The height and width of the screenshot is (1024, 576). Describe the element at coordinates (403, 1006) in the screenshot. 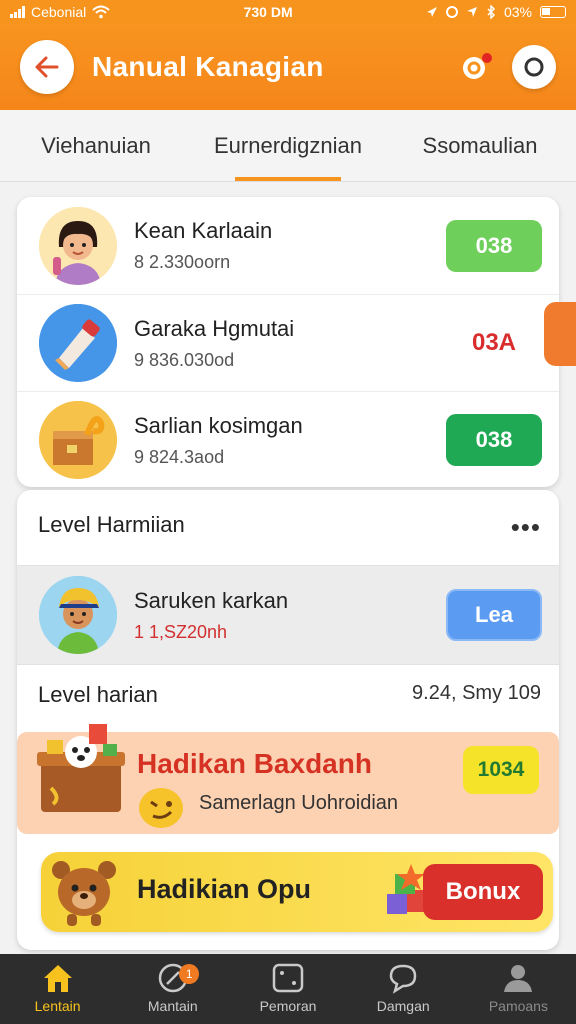

I see `nav-label: Damgan` at that location.